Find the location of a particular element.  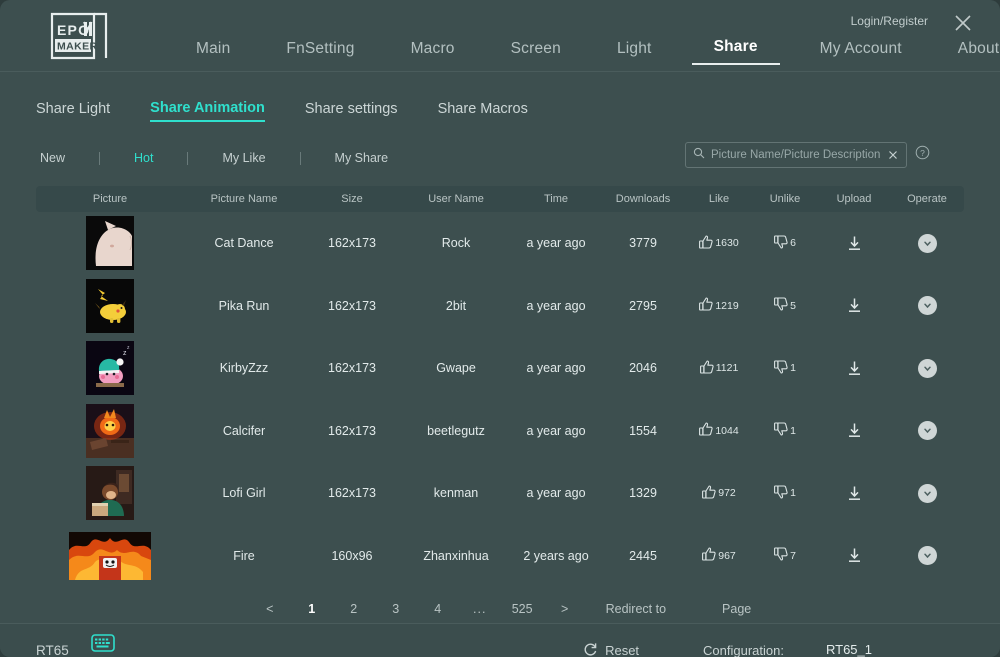

filter-hot: Hot is located at coordinates (143, 158).